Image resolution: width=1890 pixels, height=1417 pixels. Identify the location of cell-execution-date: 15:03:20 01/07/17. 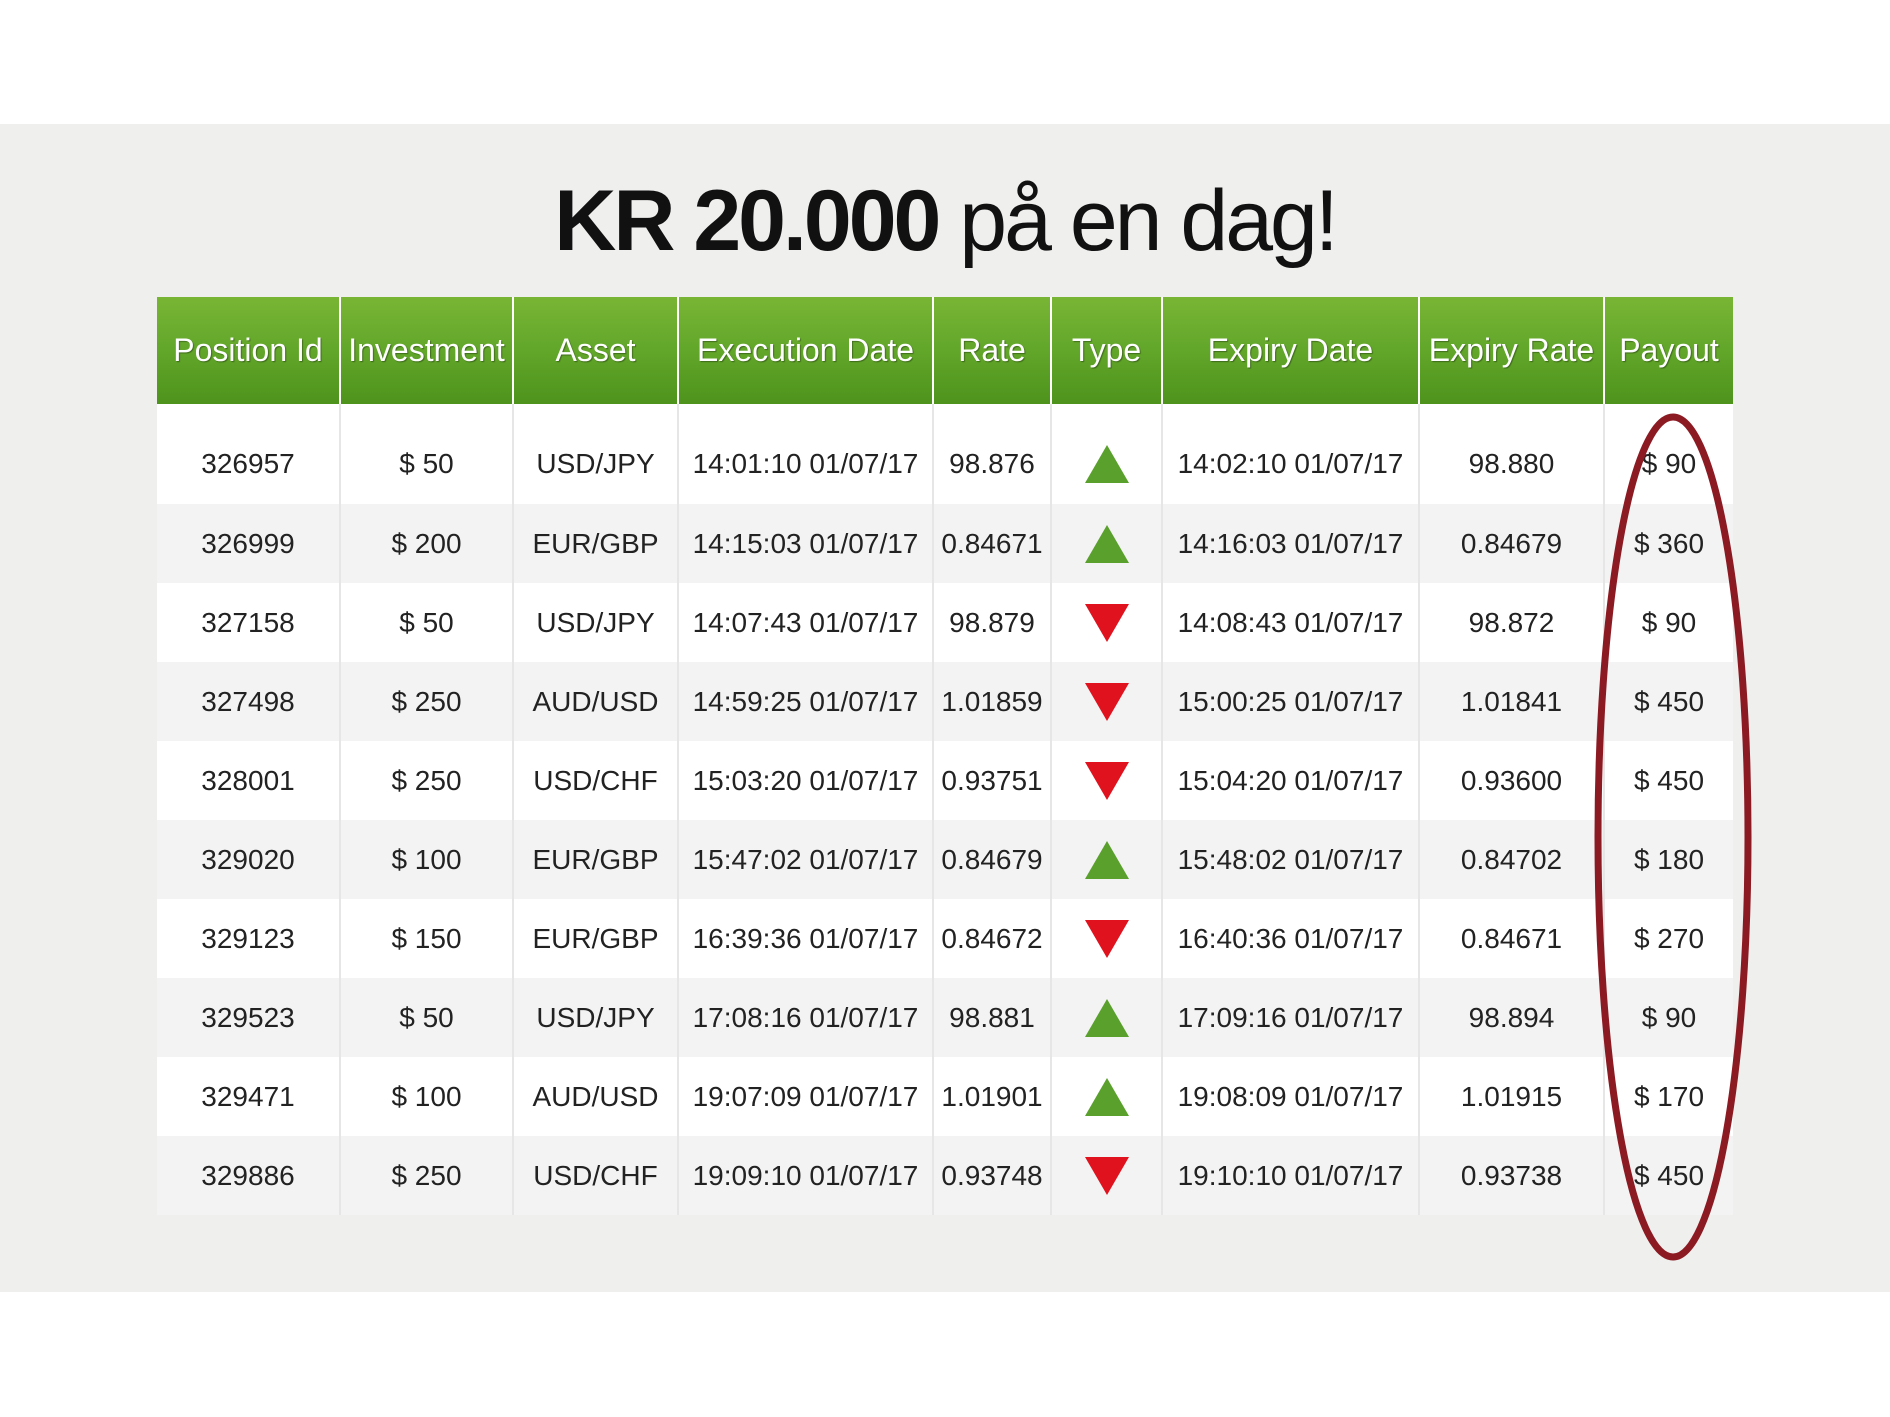
(806, 780).